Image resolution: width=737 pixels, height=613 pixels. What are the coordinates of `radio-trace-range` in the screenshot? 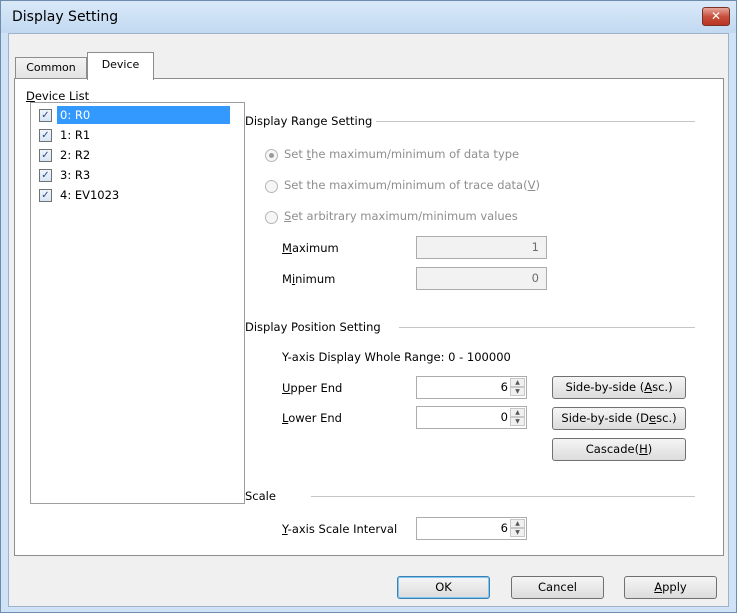 It's located at (271, 186).